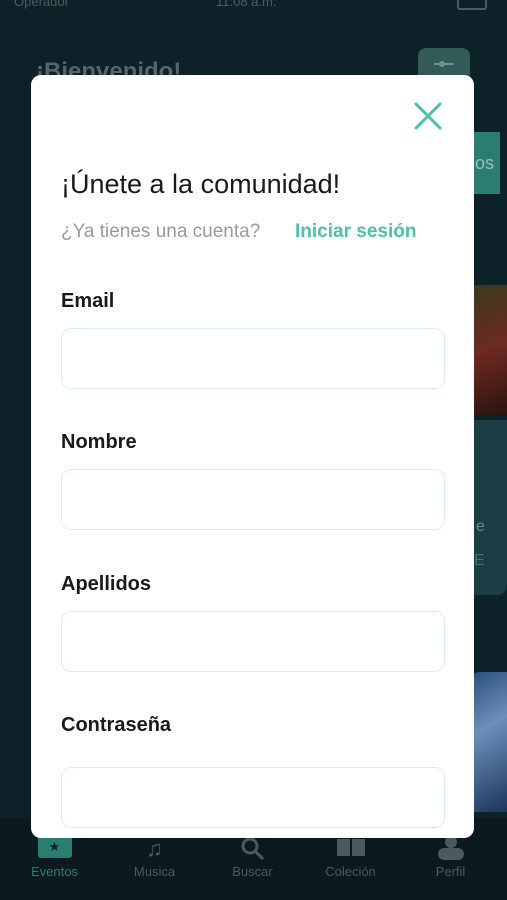  I want to click on event-card-accent-text: E, so click(479, 560).